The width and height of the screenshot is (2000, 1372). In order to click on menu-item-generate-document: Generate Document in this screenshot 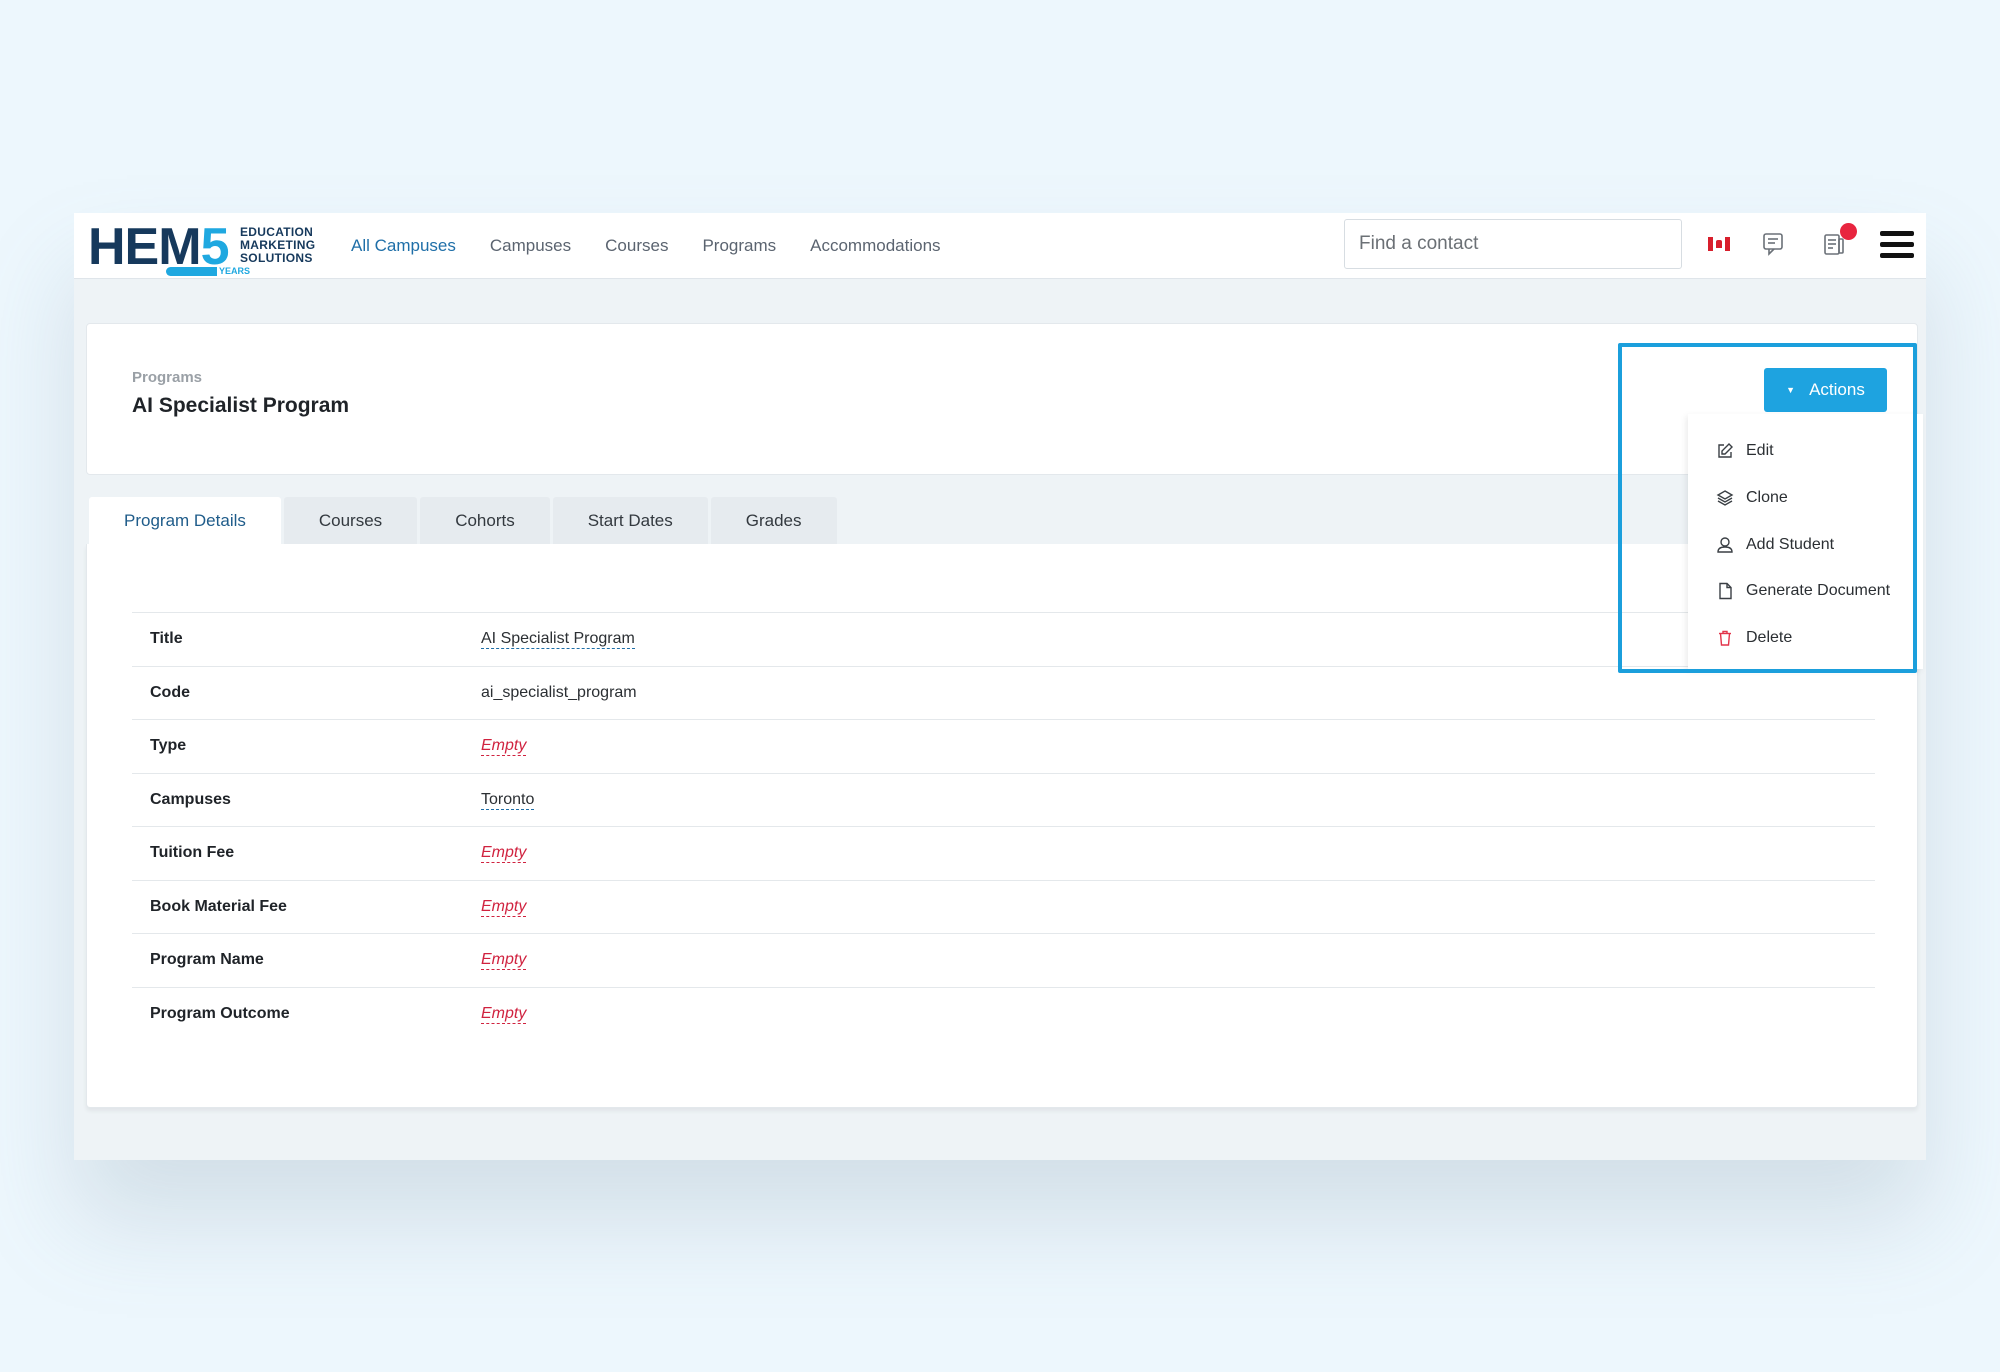, I will do `click(1805, 591)`.